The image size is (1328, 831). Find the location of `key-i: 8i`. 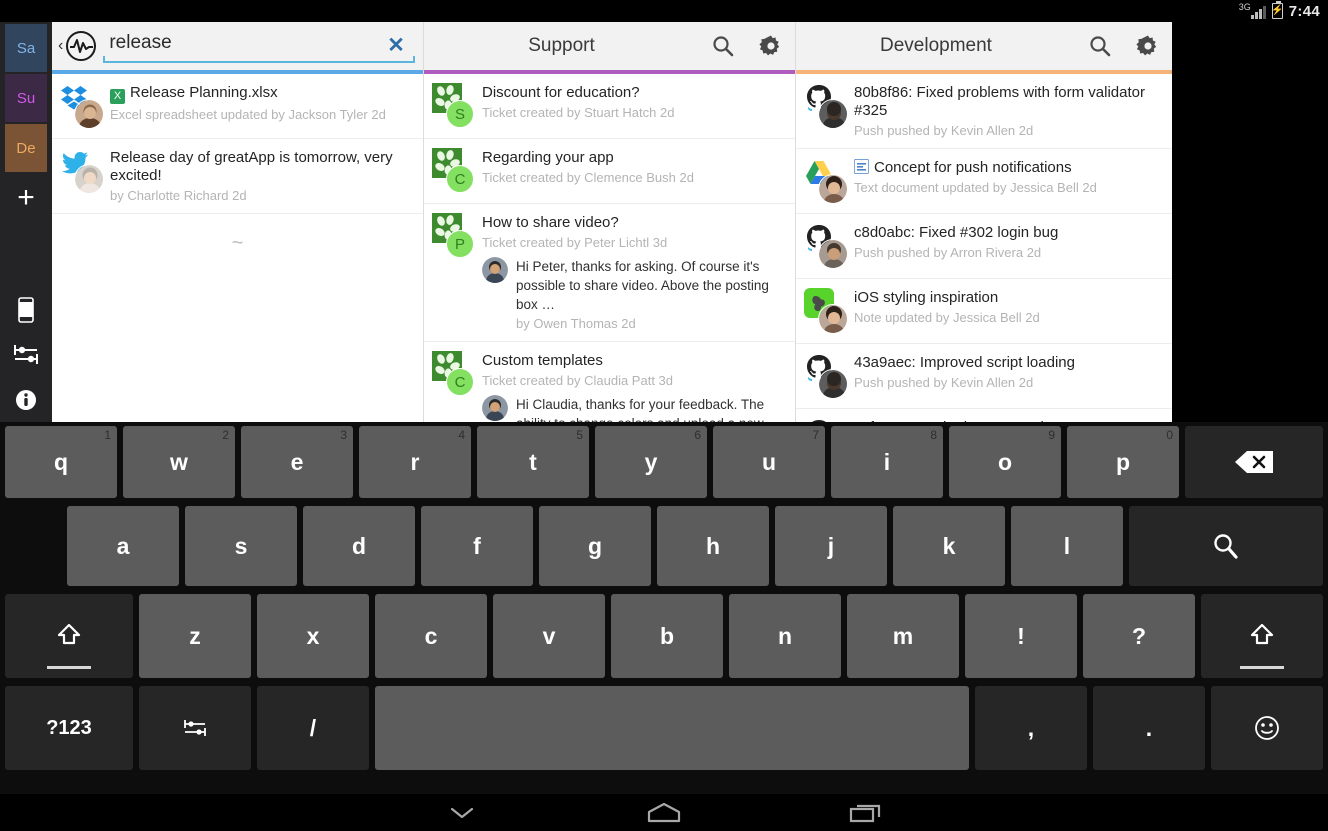

key-i: 8i is located at coordinates (887, 462).